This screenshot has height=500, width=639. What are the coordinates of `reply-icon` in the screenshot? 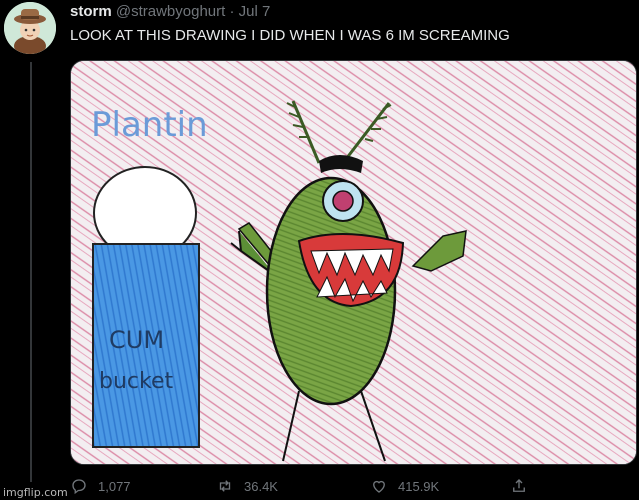 It's located at (79, 487).